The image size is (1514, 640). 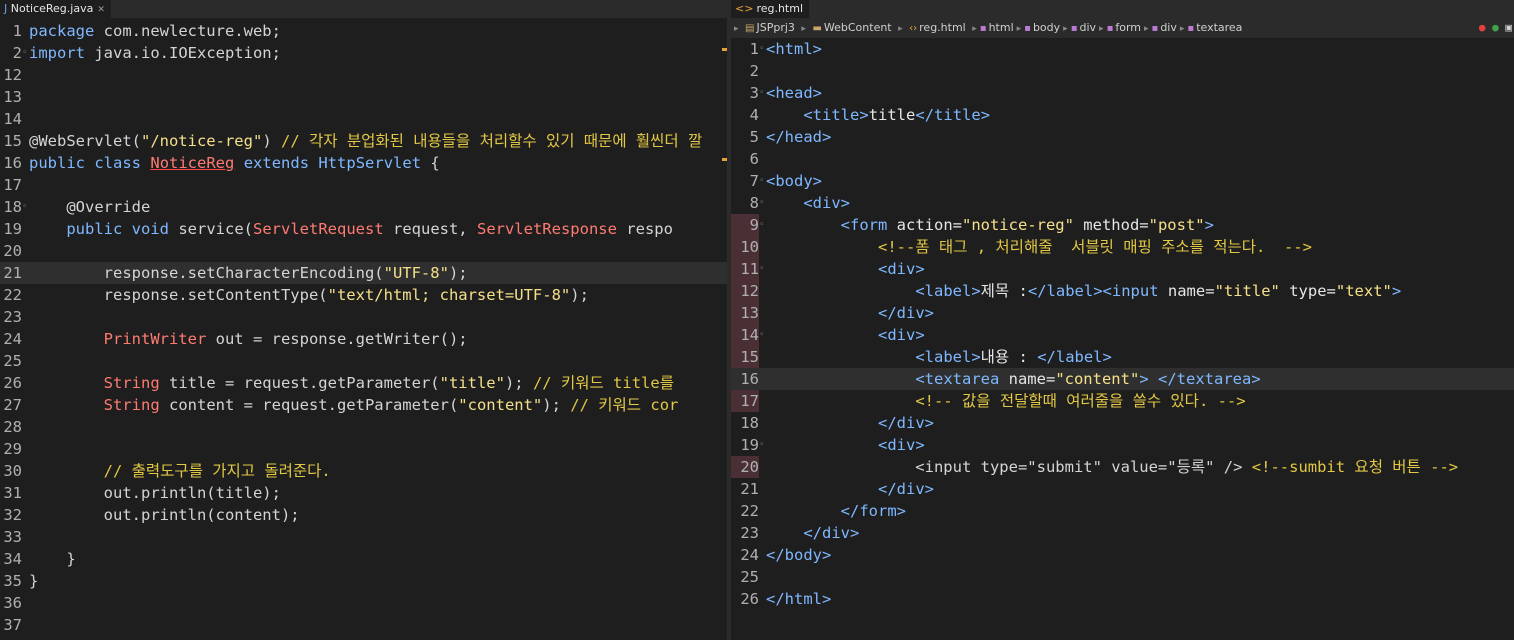 What do you see at coordinates (900, 29) in the screenshot?
I see `chevron-right-icon: ▸` at bounding box center [900, 29].